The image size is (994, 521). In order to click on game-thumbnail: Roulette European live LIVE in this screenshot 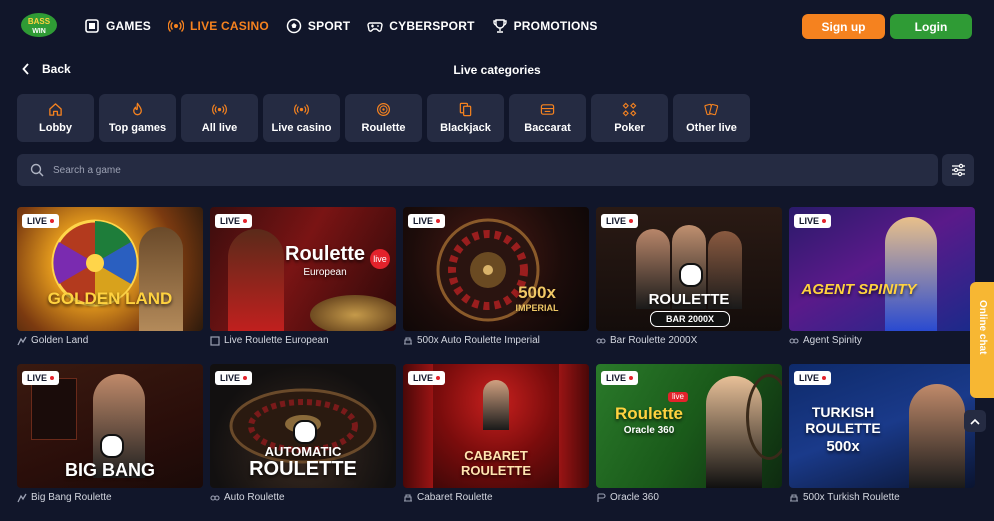, I will do `click(303, 269)`.